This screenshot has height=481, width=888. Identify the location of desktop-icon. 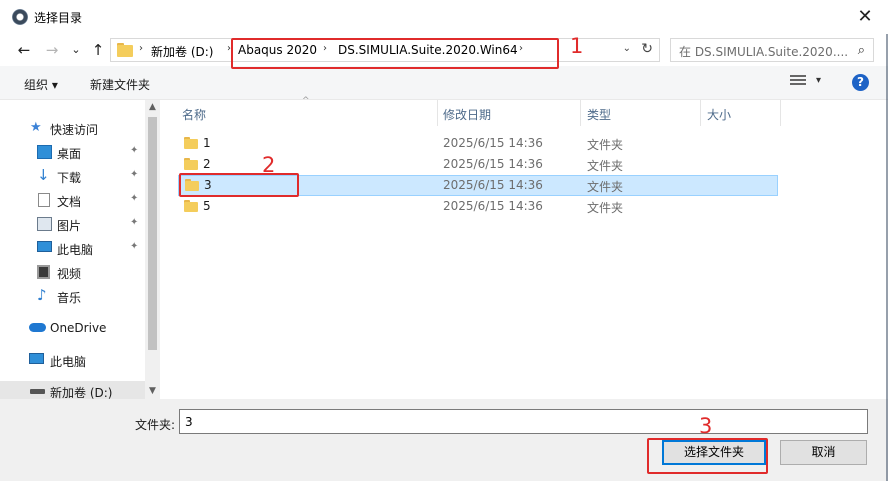
(44, 152).